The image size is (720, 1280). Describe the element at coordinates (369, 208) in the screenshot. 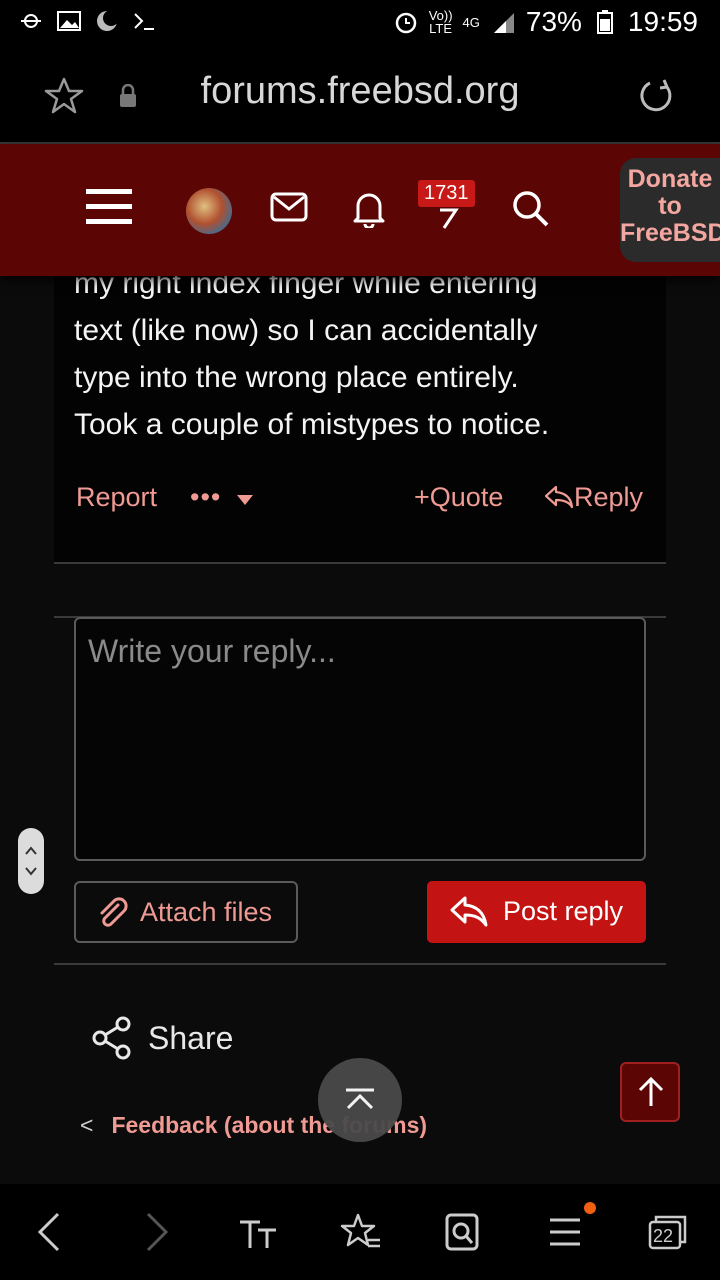

I see `bell-icon` at that location.